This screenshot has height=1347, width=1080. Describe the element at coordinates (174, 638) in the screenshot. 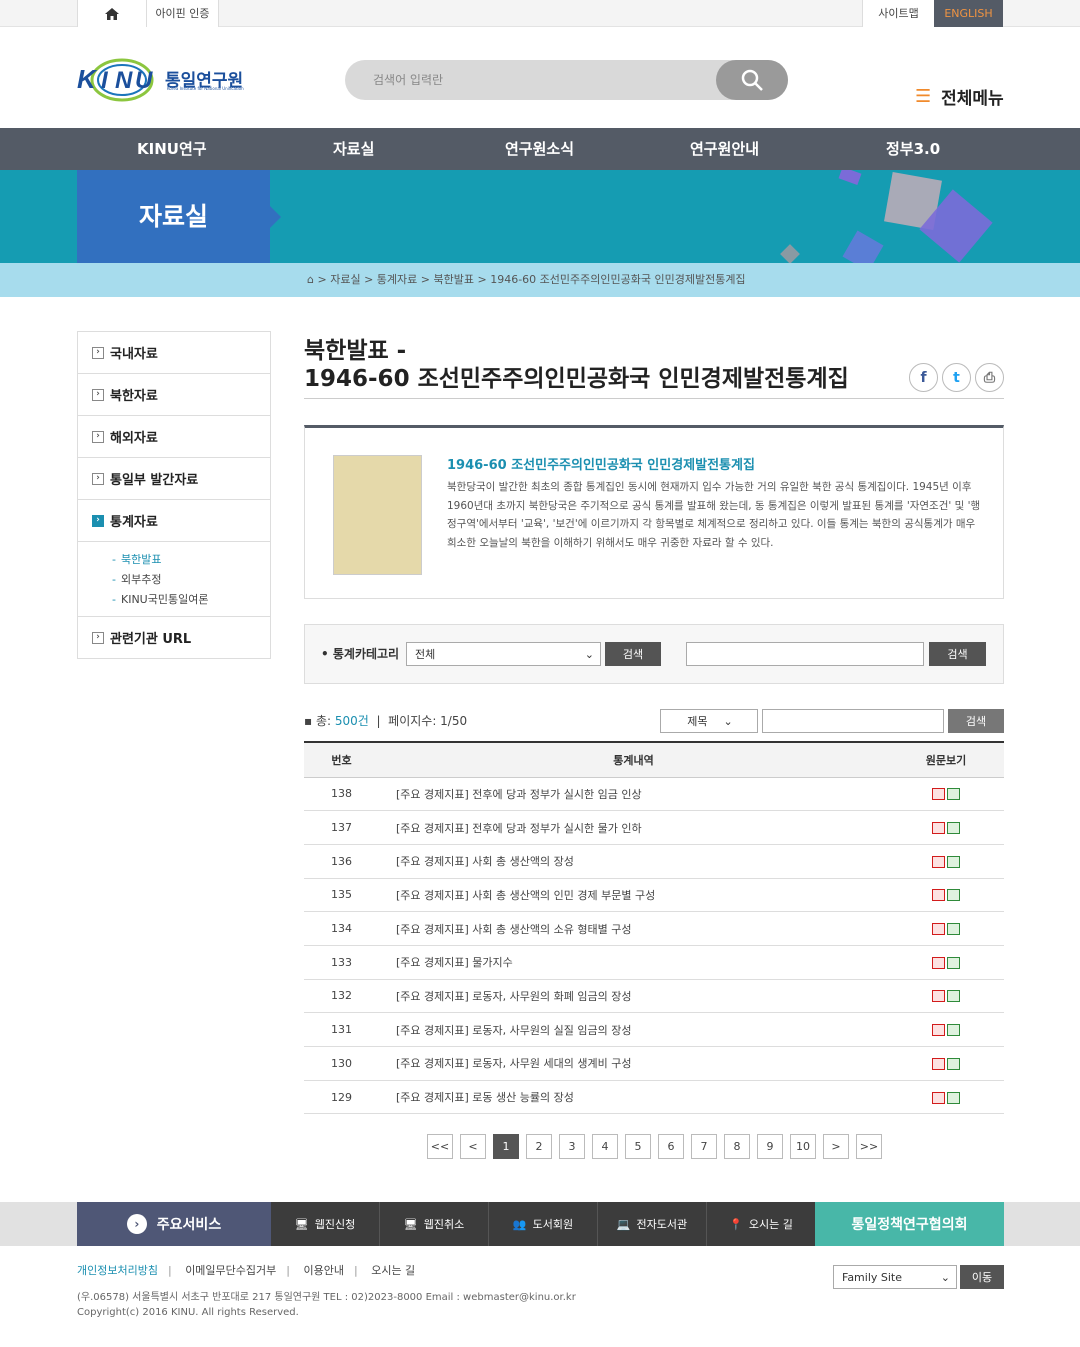

I see `side-item-related-url: › 관련기관 URL` at that location.